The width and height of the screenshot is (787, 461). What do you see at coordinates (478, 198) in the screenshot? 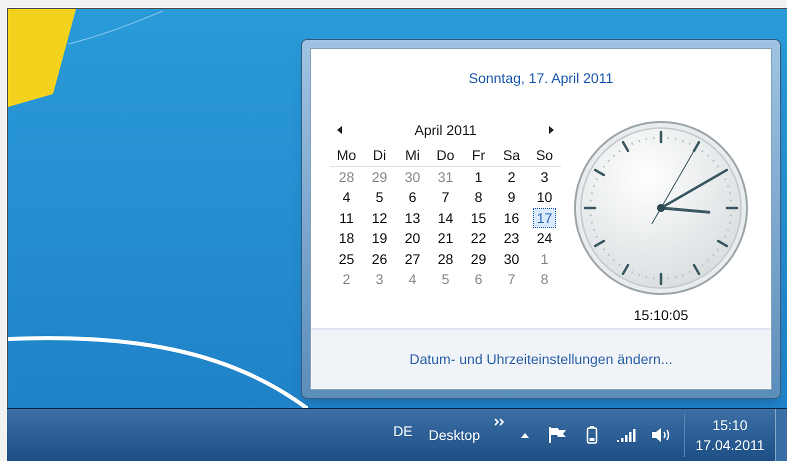
I see `calendar-day: 8` at bounding box center [478, 198].